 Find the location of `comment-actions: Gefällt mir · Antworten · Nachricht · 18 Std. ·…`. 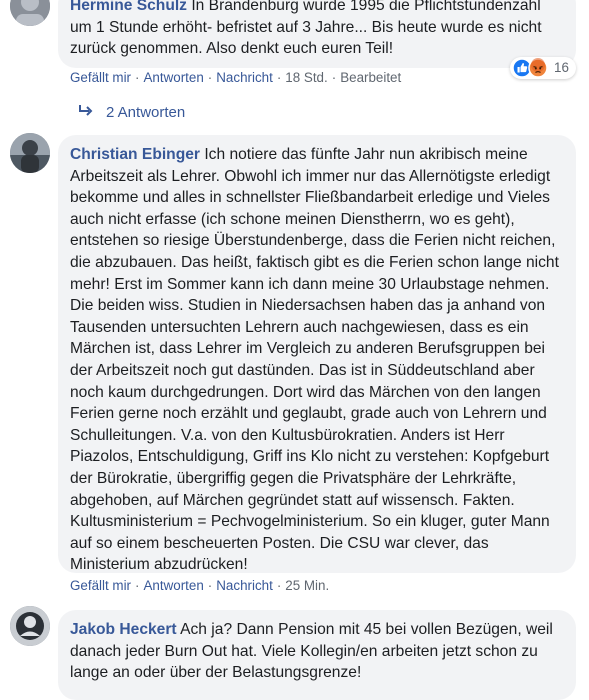

comment-actions: Gefällt mir · Antworten · Nachricht · 18 Std. ·… is located at coordinates (236, 77).